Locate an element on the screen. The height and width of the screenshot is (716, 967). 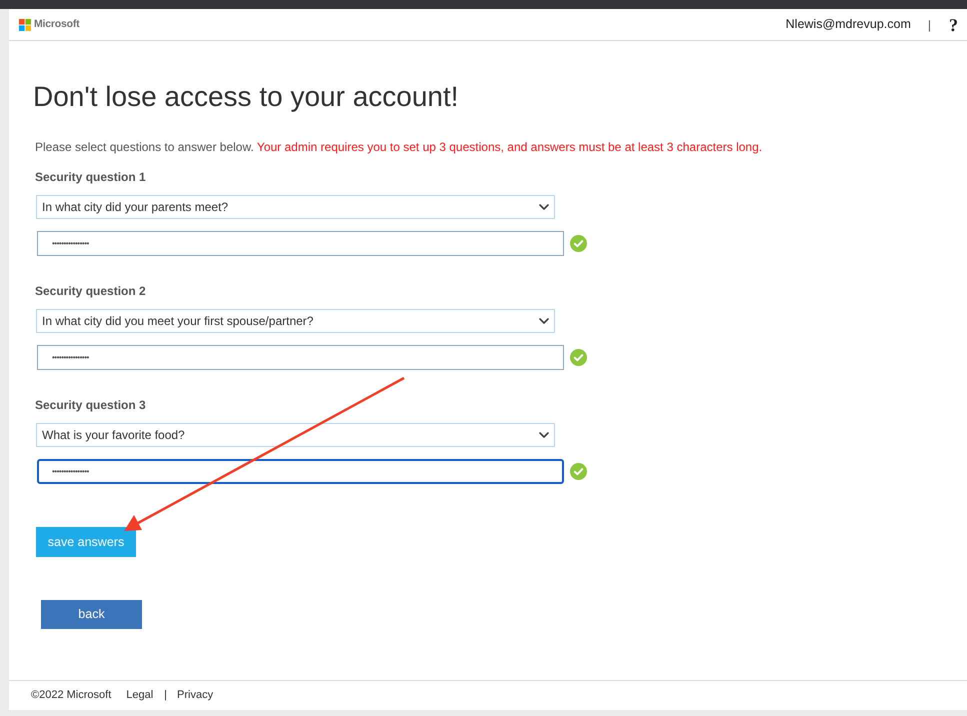
brand-name: Microsoft is located at coordinates (57, 24).